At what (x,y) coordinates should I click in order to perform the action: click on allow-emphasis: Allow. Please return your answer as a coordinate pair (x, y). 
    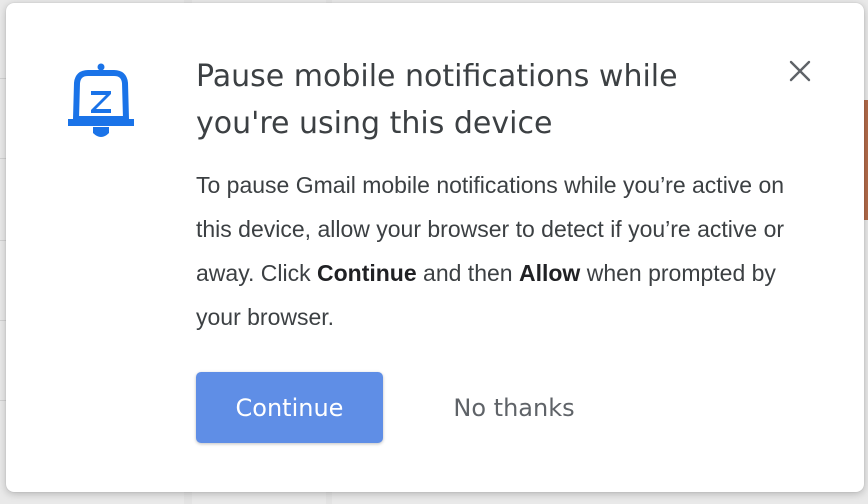
    Looking at the image, I should click on (549, 273).